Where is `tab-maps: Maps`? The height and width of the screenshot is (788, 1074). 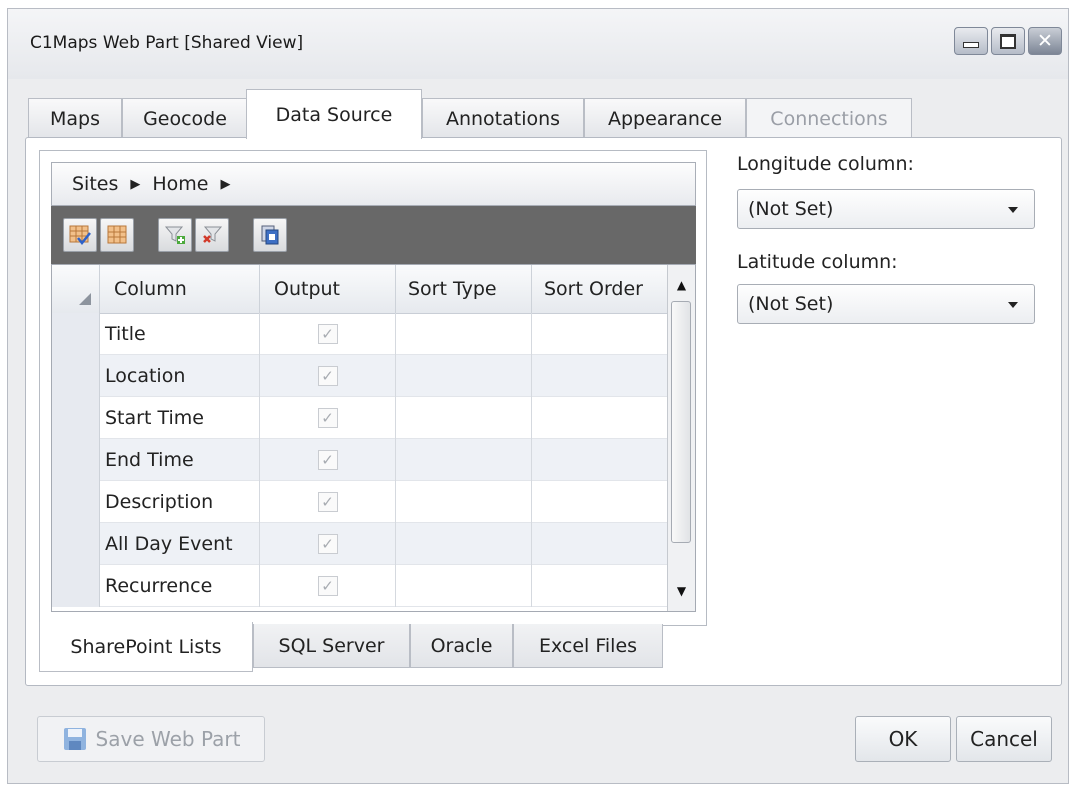 tab-maps: Maps is located at coordinates (75, 118).